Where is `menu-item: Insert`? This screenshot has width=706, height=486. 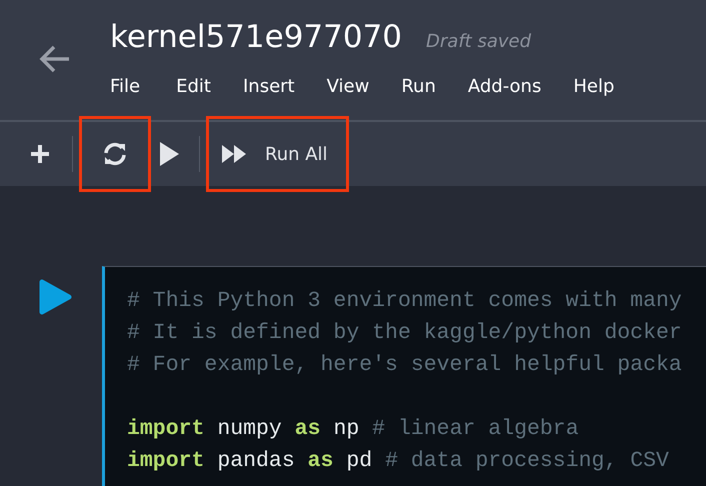
menu-item: Insert is located at coordinates (268, 86).